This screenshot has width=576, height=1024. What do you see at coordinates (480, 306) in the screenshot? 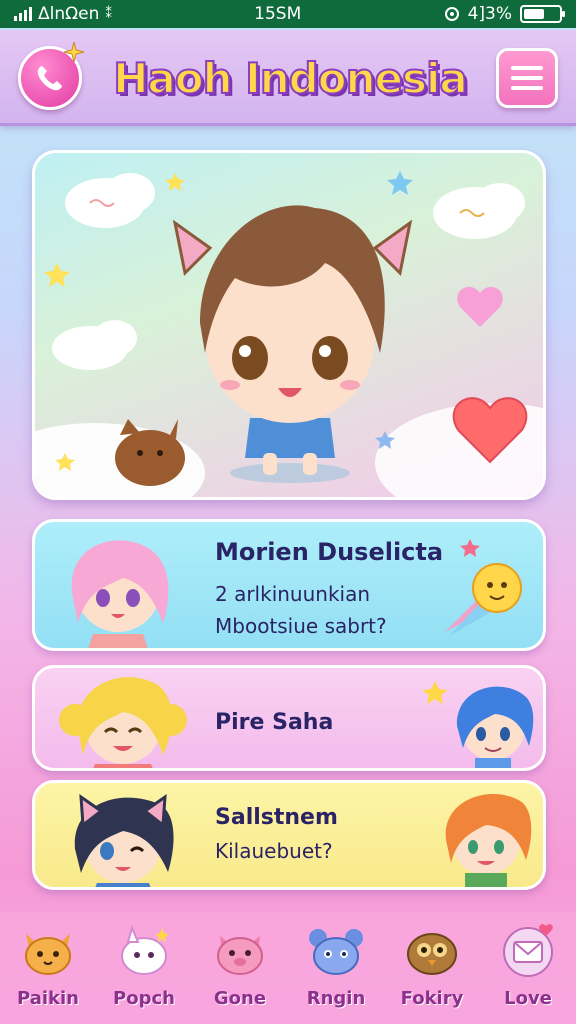
I see `heart-icon` at bounding box center [480, 306].